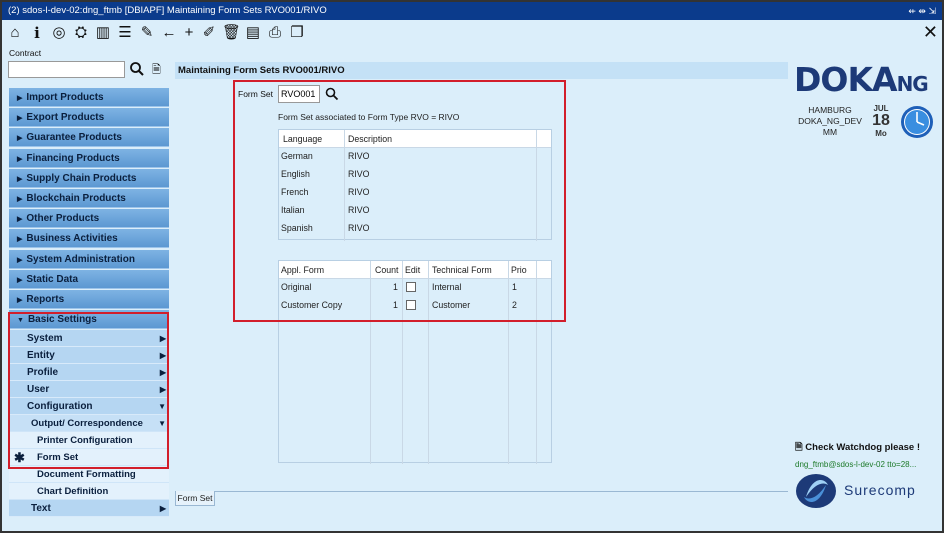 The image size is (944, 533). What do you see at coordinates (73, 492) in the screenshot?
I see `sidebar-item-label: Chart Definition` at bounding box center [73, 492].